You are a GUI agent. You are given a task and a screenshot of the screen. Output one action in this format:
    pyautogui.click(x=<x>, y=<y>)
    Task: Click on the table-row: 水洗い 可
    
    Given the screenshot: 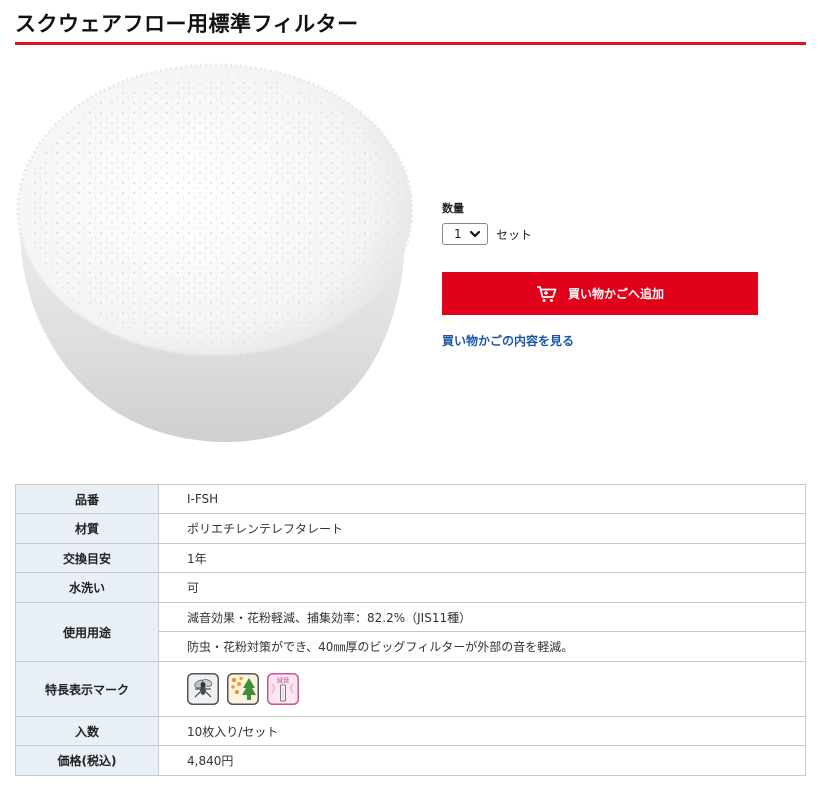 What is the action you would take?
    pyautogui.click(x=410, y=587)
    